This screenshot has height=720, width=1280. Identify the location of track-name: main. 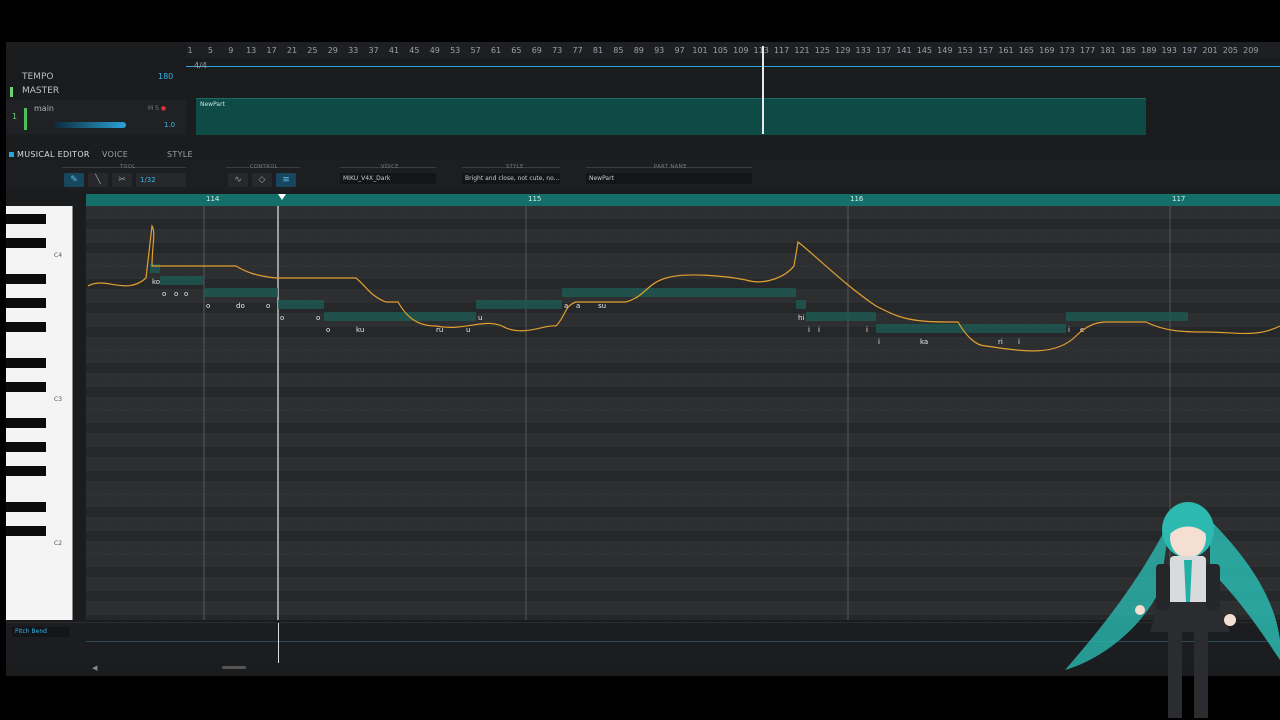
(44, 108).